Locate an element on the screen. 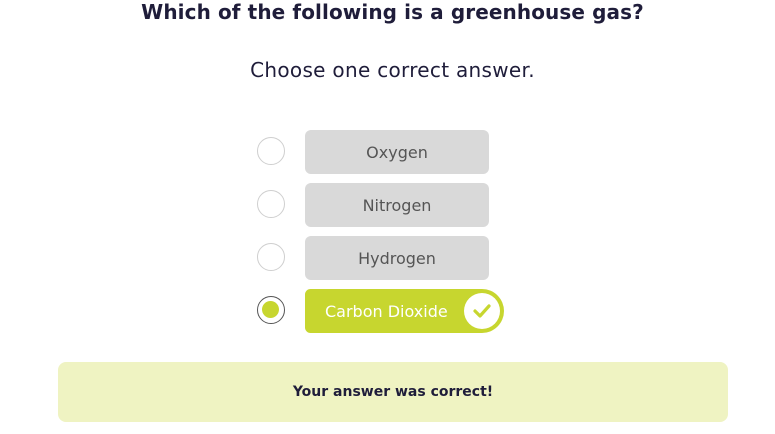  answer-button-oxygen: Oxygen is located at coordinates (397, 152).